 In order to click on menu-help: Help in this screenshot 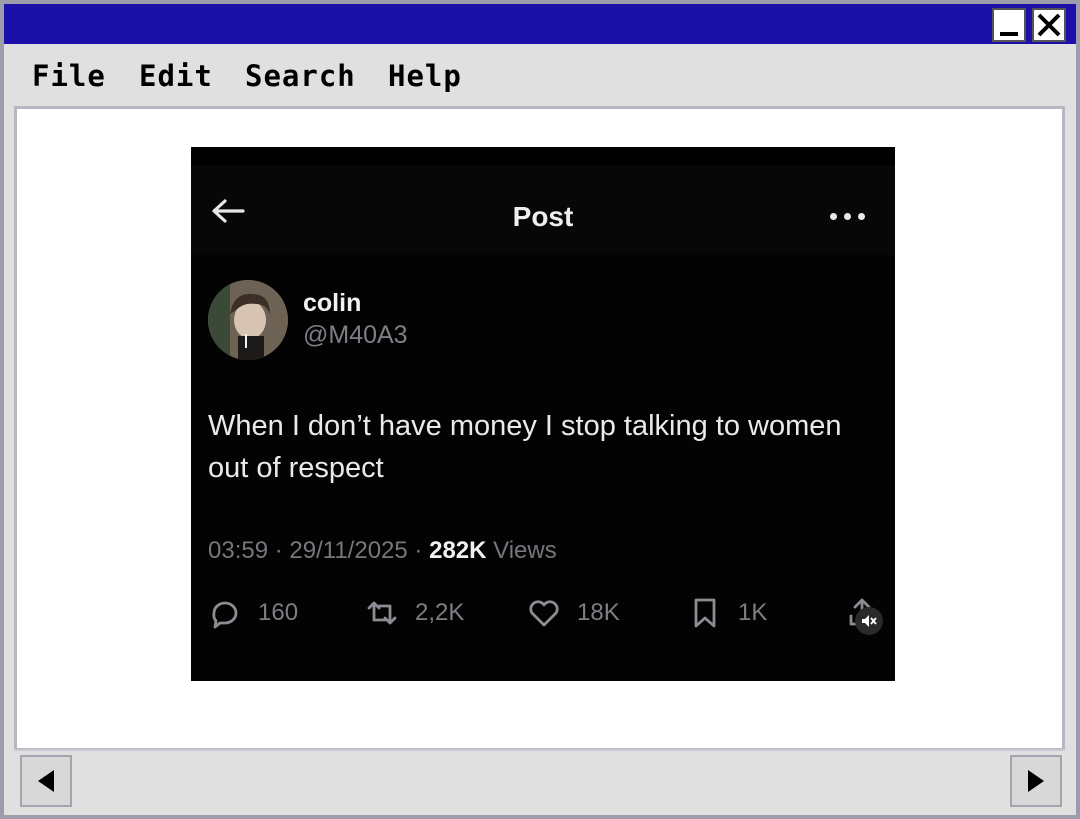, I will do `click(425, 76)`.